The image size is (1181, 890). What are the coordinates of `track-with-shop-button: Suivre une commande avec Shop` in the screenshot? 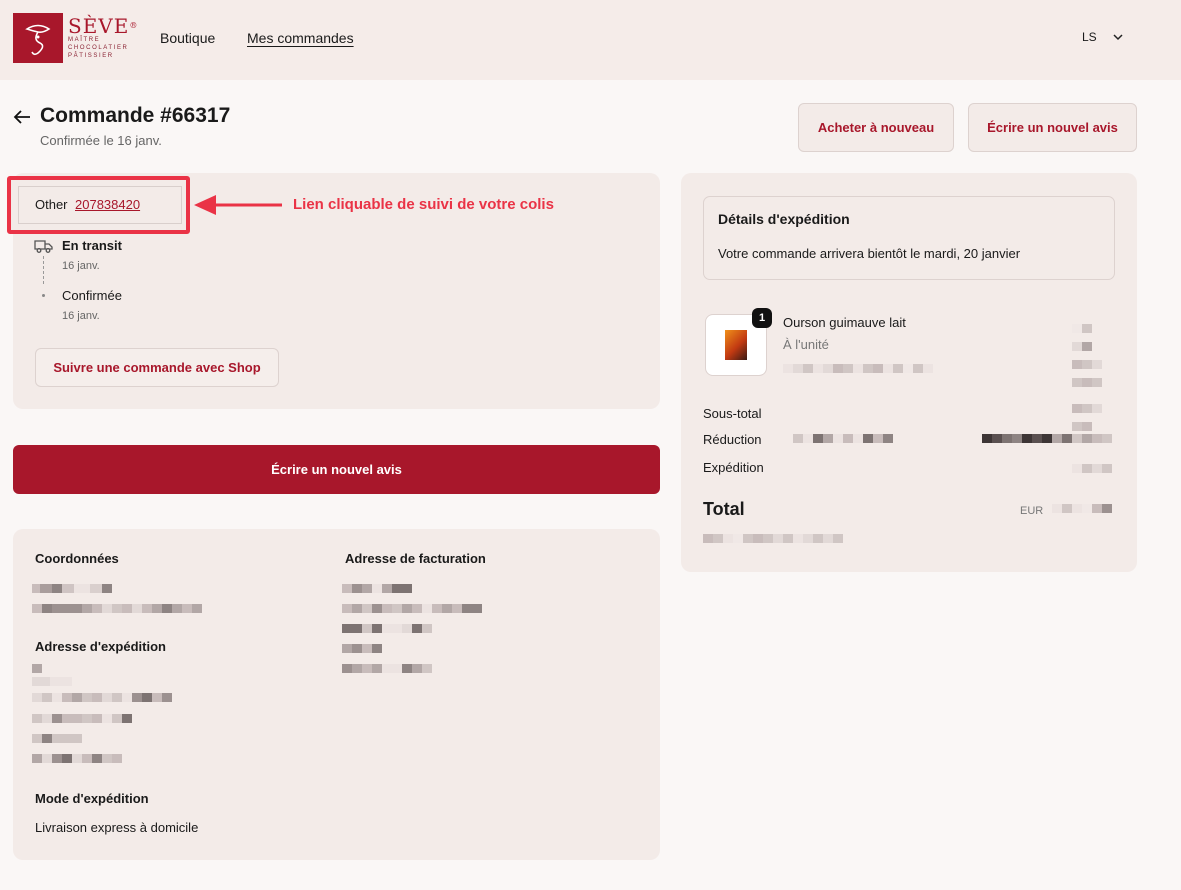 It's located at (157, 367).